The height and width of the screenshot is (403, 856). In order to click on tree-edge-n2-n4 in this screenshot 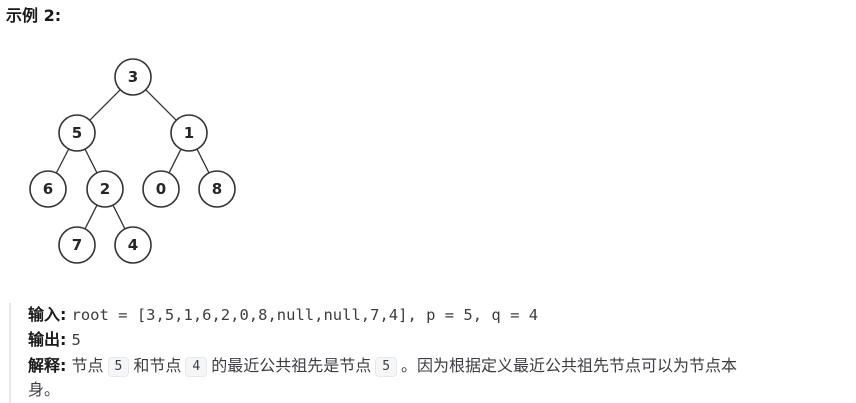, I will do `click(119, 217)`.